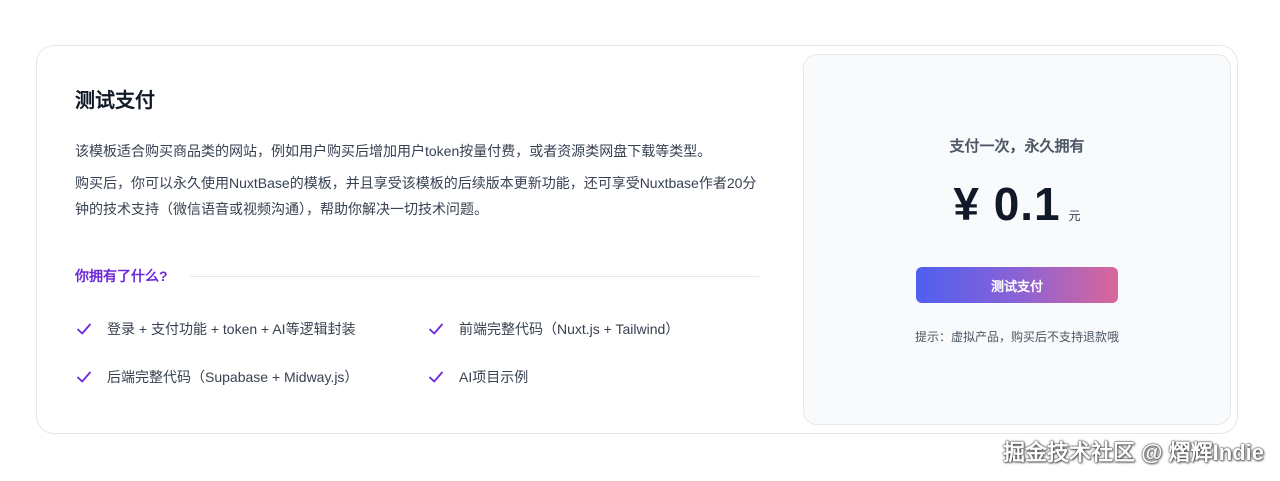 The width and height of the screenshot is (1280, 481). What do you see at coordinates (494, 377) in the screenshot?
I see `feature-text: AI项目示例` at bounding box center [494, 377].